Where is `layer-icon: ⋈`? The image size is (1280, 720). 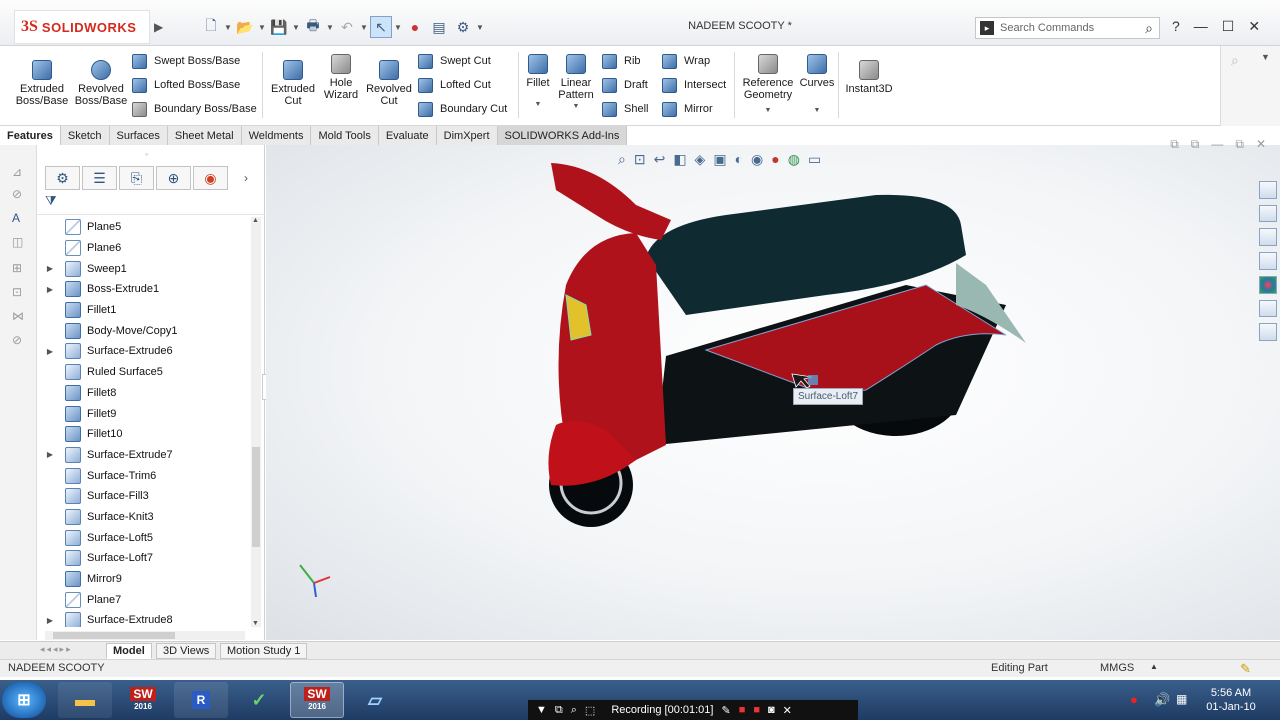 layer-icon: ⋈ is located at coordinates (20, 317).